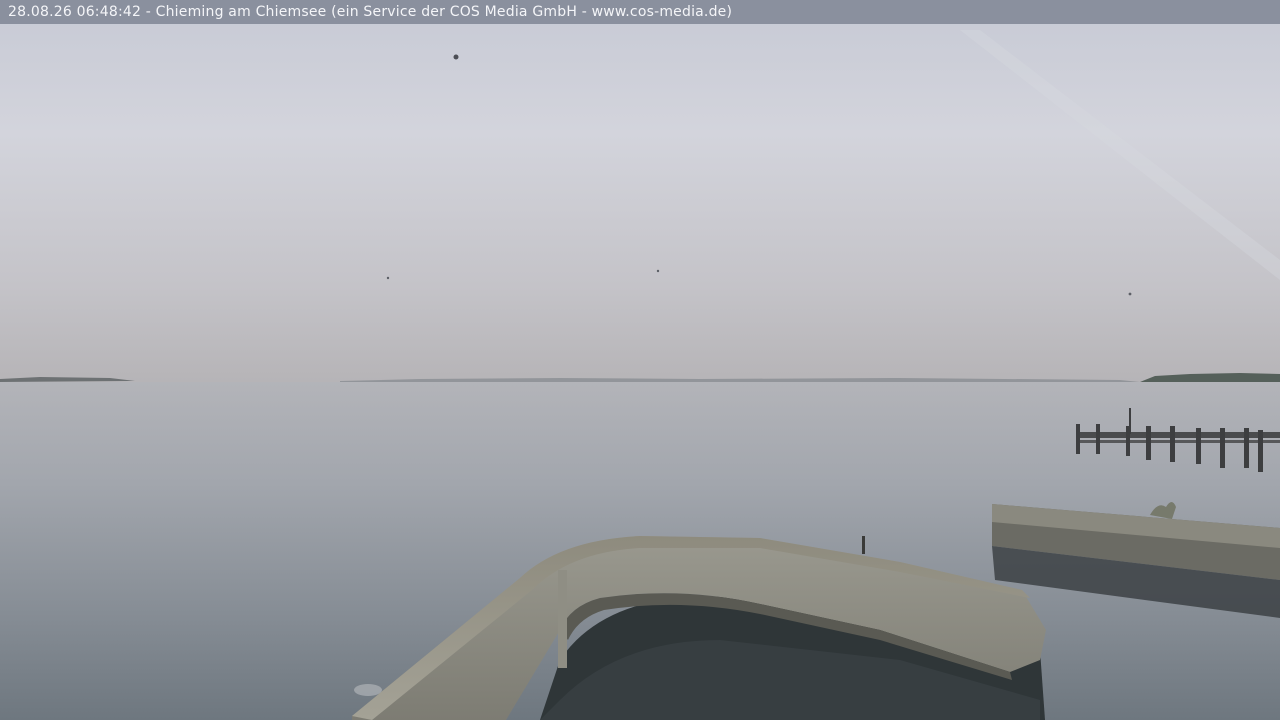  I want to click on foam-patch, so click(368, 690).